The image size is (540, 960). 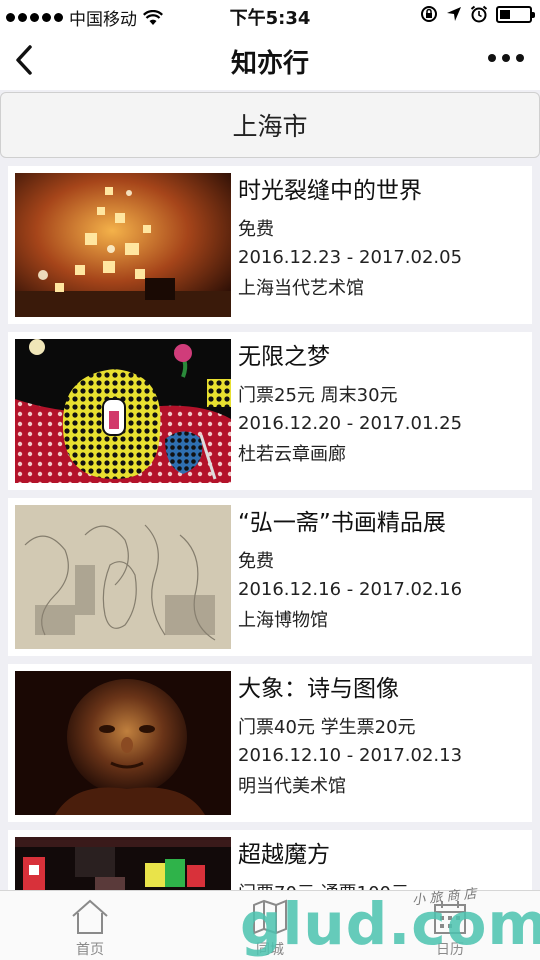 What do you see at coordinates (270, 950) in the screenshot?
I see `tab-city-label: 同城` at bounding box center [270, 950].